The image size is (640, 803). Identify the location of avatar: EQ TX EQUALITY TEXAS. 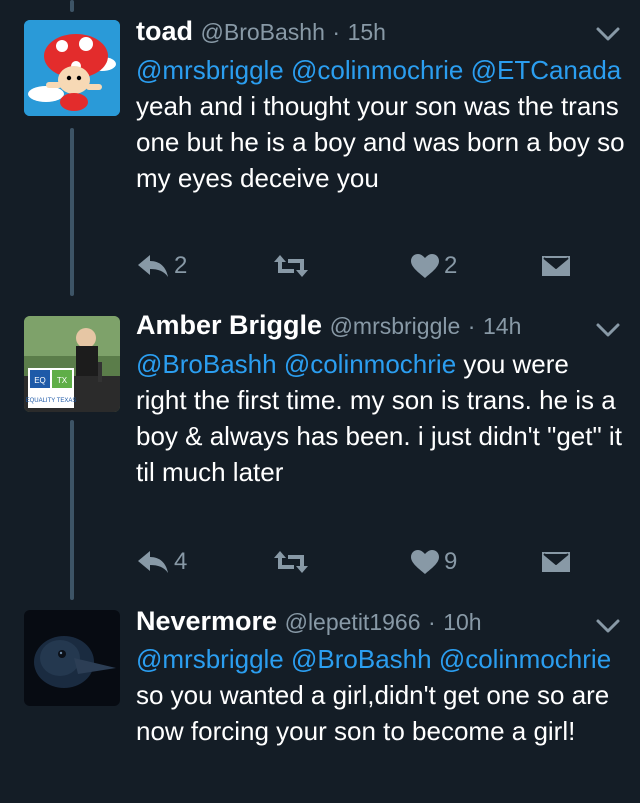
(72, 364).